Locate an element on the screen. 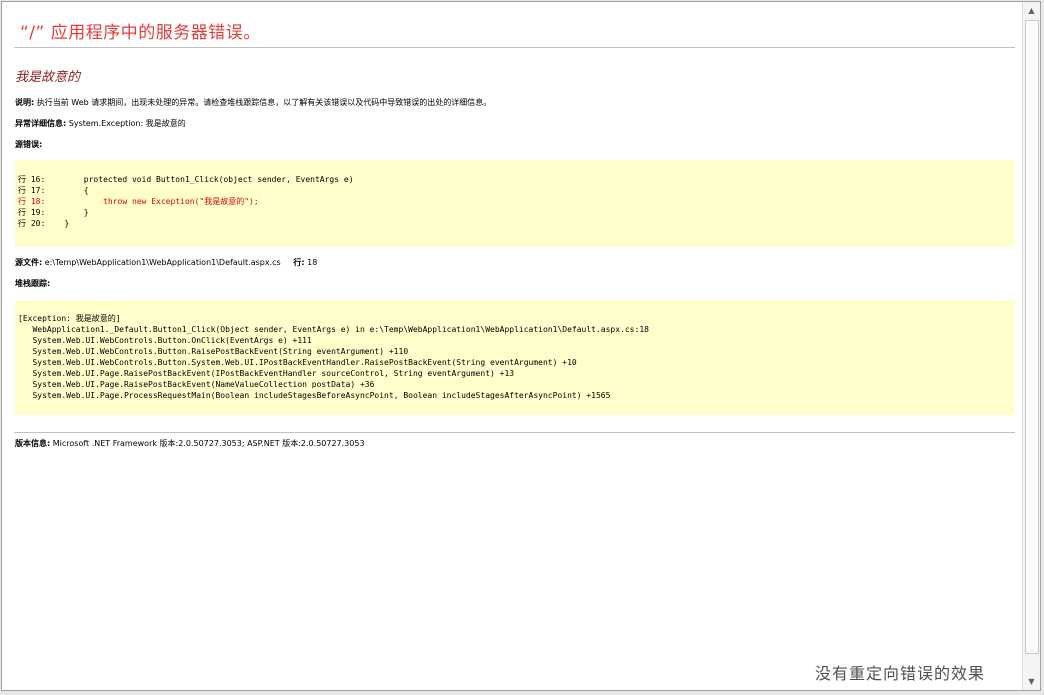 This screenshot has height=695, width=1044. page-title: “/” 应用程序中的服务器错误。 is located at coordinates (140, 33).